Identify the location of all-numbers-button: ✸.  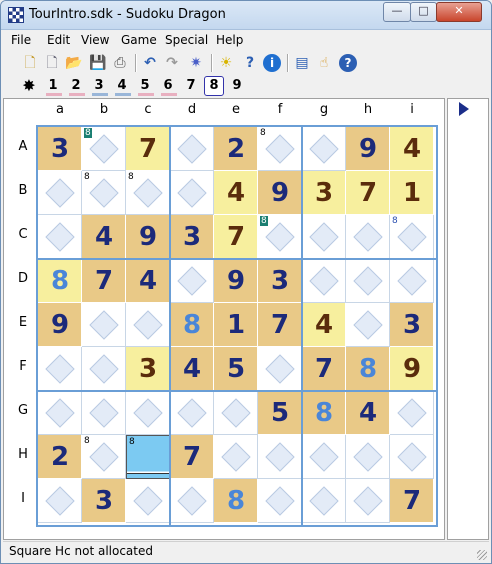
(29, 86).